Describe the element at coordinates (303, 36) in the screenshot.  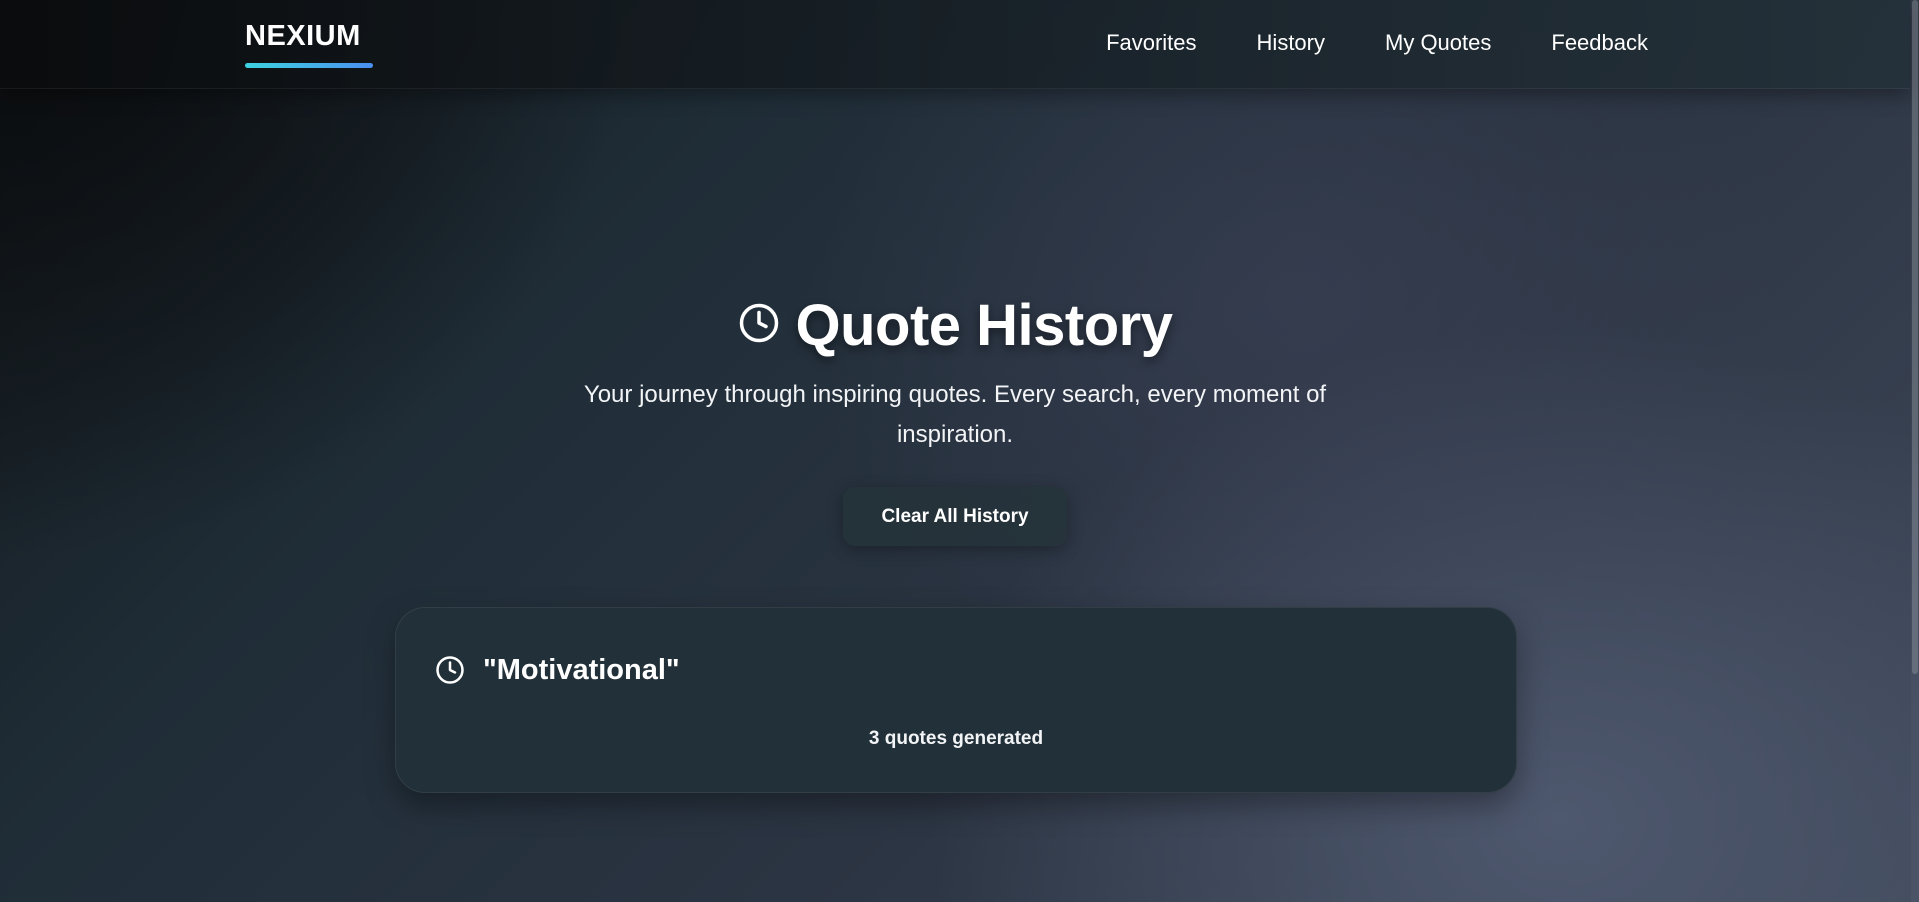
I see `logo: NEXIUM` at that location.